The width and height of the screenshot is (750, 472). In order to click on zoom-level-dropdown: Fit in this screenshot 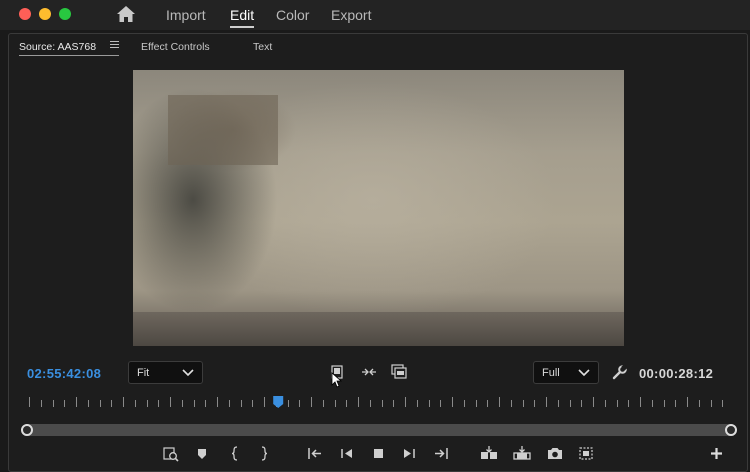, I will do `click(165, 372)`.